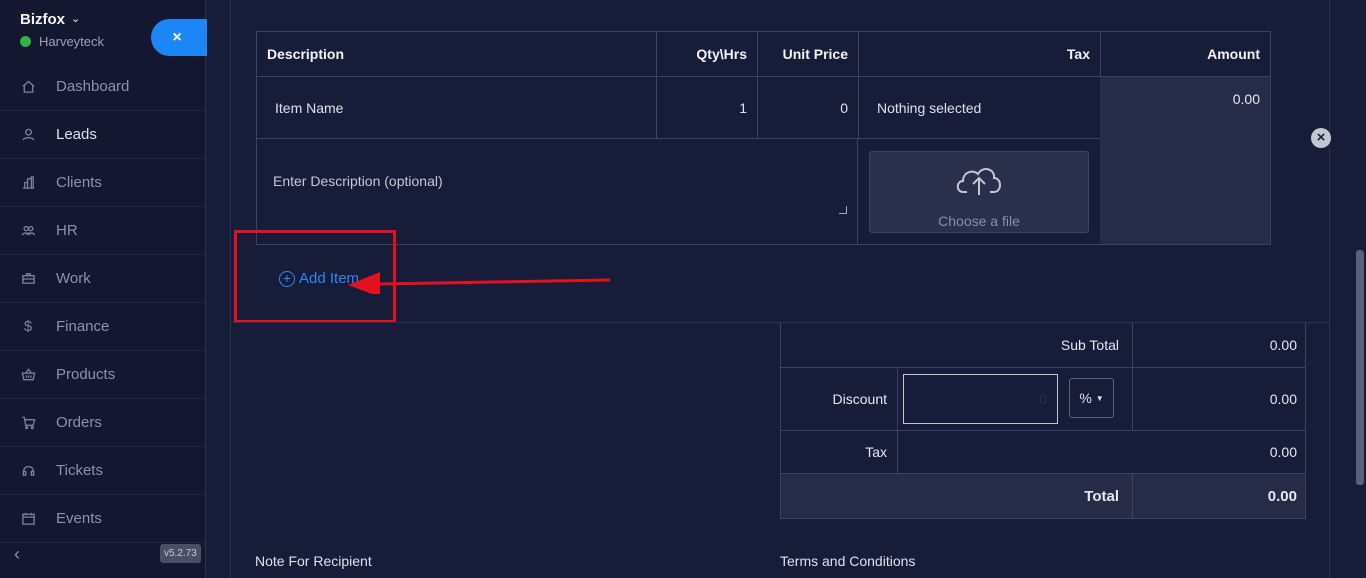 The width and height of the screenshot is (1366, 578). Describe the element at coordinates (457, 54) in the screenshot. I see `column-header-description: Description` at that location.